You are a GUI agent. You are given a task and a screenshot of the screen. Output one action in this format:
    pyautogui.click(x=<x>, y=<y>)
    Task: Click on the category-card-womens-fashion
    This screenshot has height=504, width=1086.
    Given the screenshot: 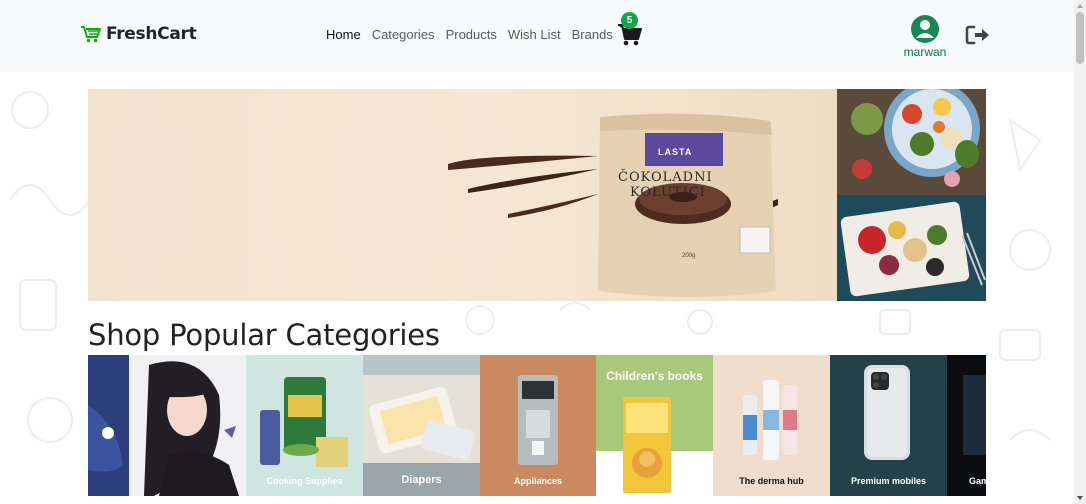 What is the action you would take?
    pyautogui.click(x=187, y=425)
    